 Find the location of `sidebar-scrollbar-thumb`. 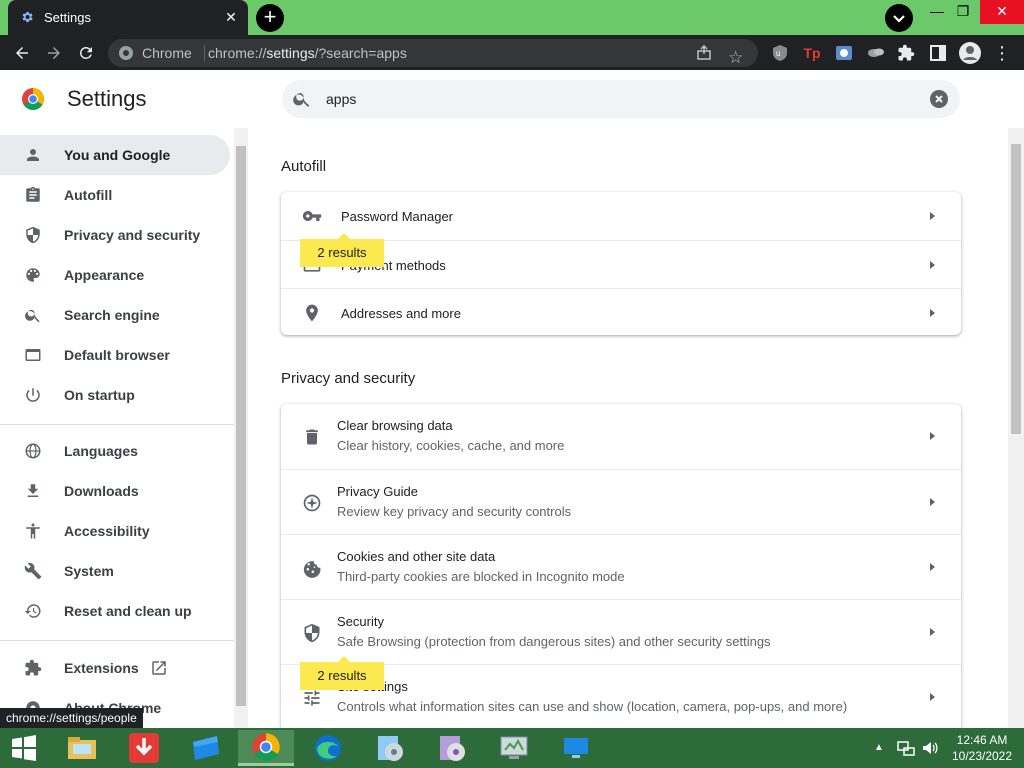

sidebar-scrollbar-thumb is located at coordinates (241, 426).